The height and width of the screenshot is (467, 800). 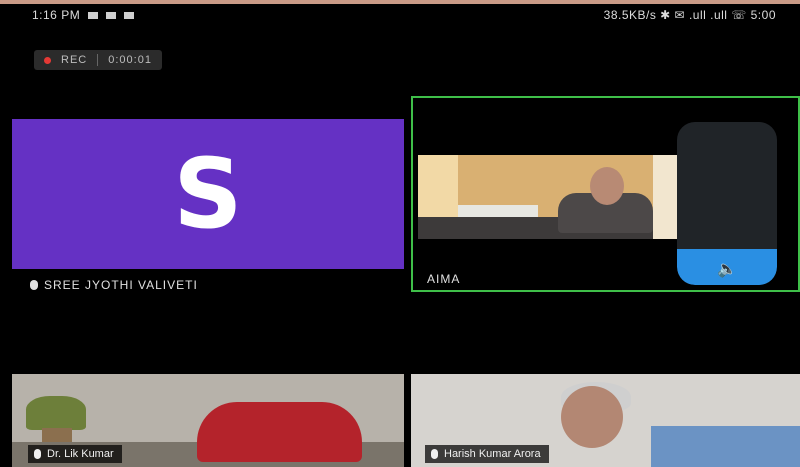 What do you see at coordinates (279, 432) in the screenshot?
I see `video-chair` at bounding box center [279, 432].